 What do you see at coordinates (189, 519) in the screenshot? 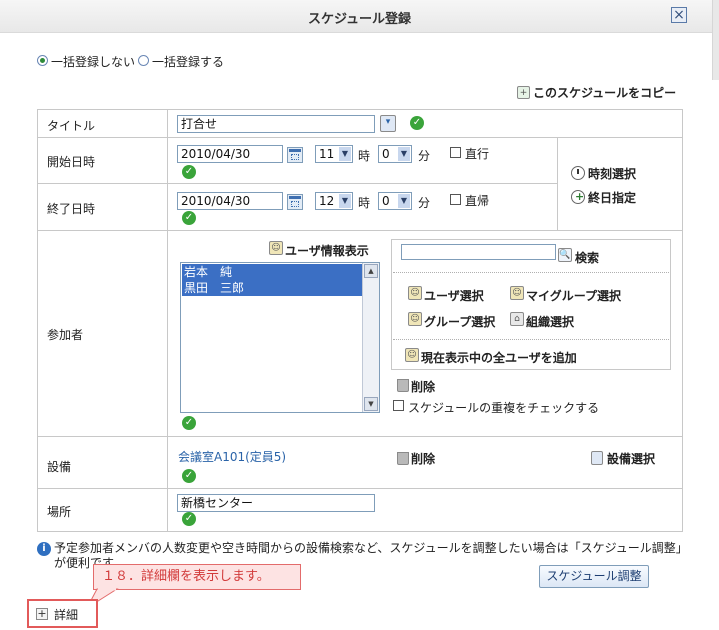
I see `place-check-icon: ✓` at bounding box center [189, 519].